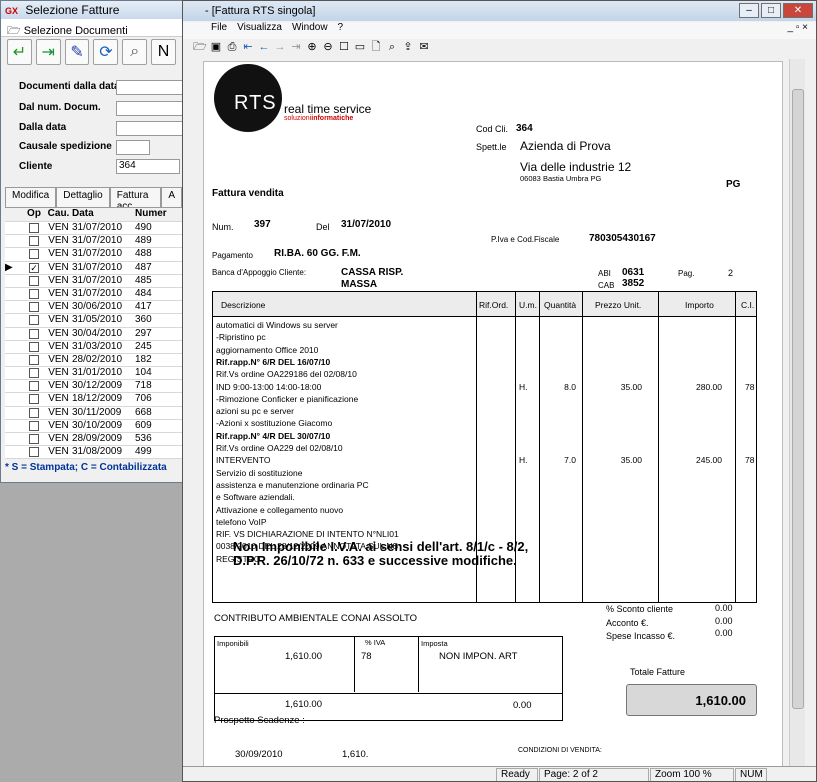 The image size is (817, 782). I want to click on page-setup-icon: 🗋, so click(376, 47).